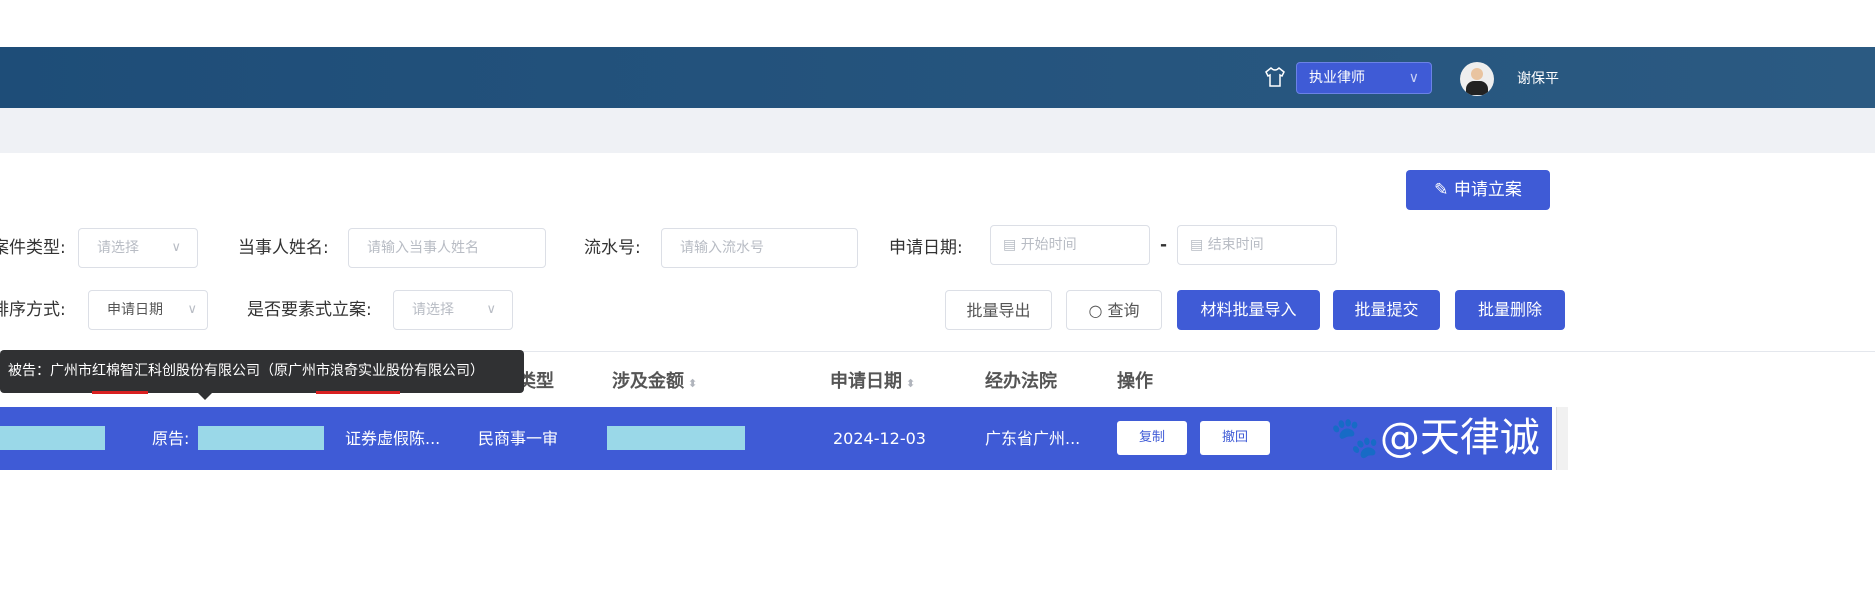 The height and width of the screenshot is (595, 1875). Describe the element at coordinates (518, 438) in the screenshot. I see `case-type: 民商事一审` at that location.